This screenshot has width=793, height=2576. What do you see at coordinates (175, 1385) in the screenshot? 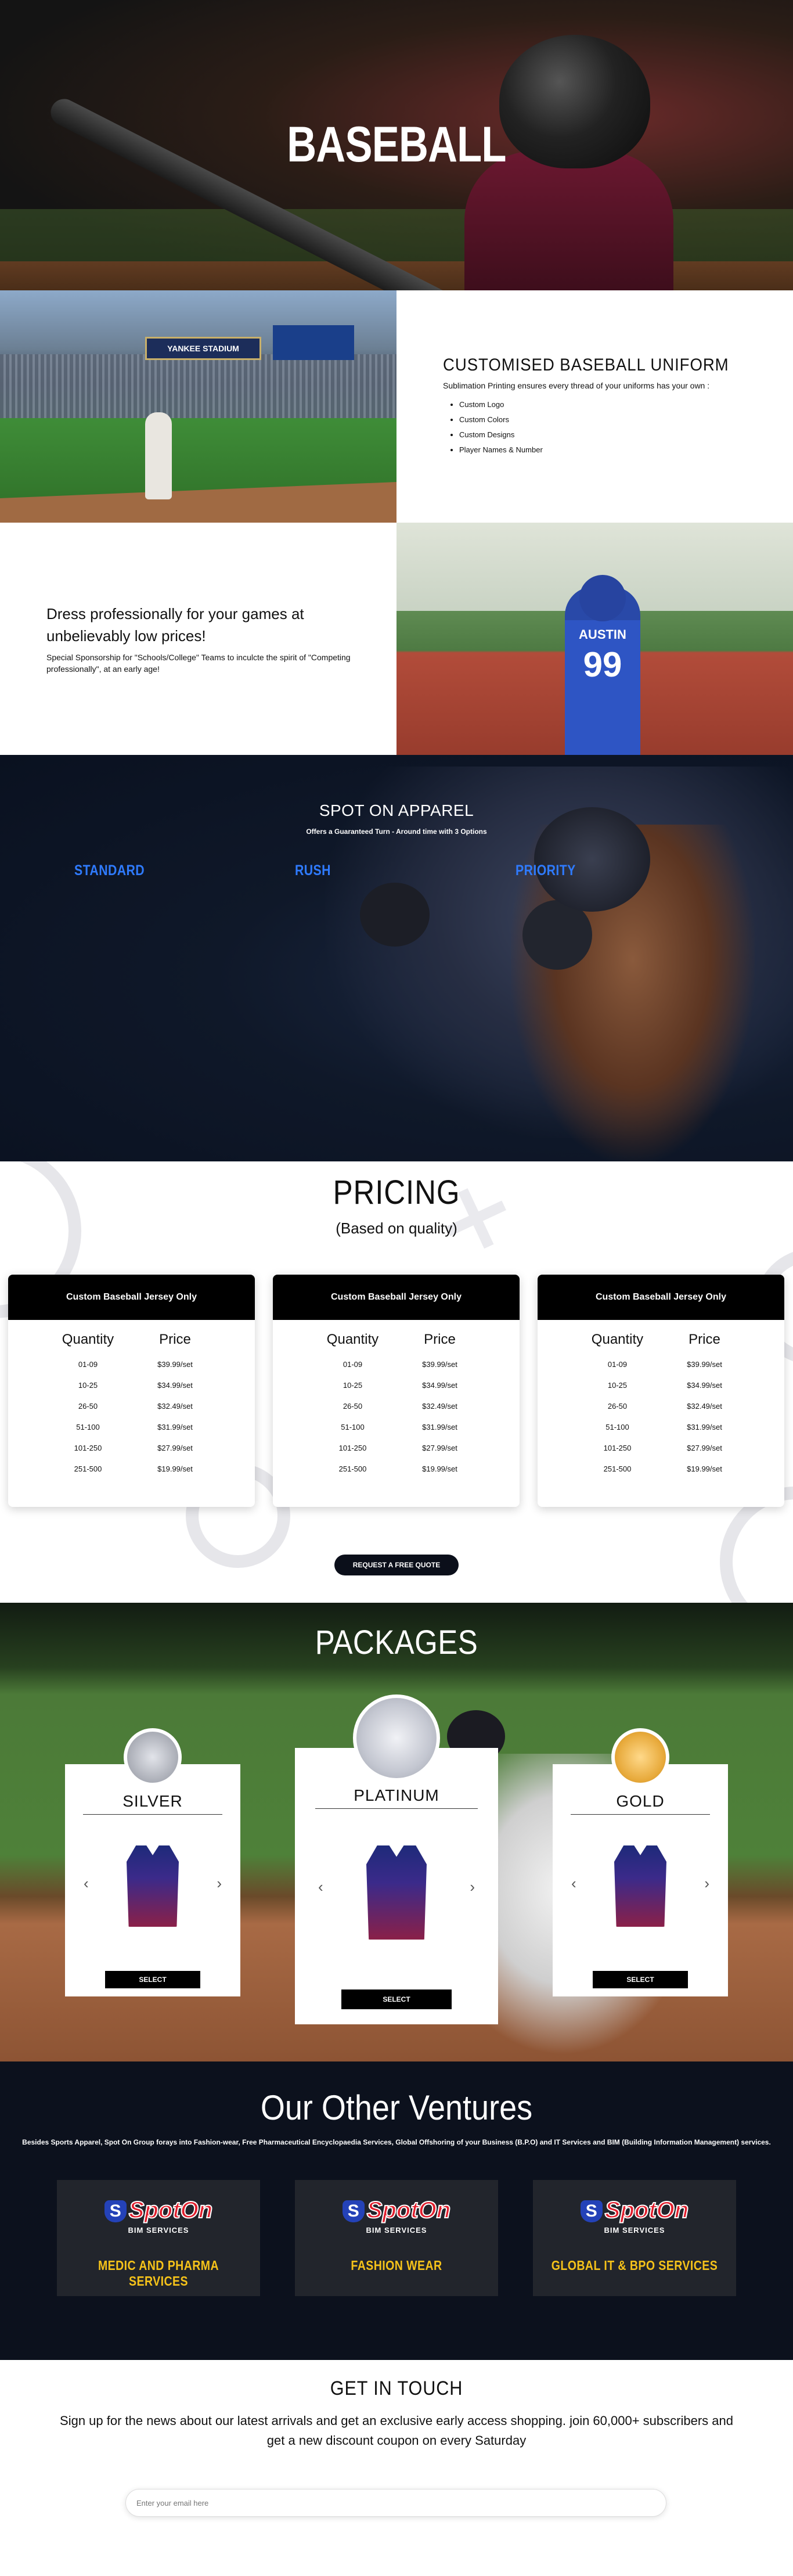
I see `price-cell: $34.99/set` at bounding box center [175, 1385].